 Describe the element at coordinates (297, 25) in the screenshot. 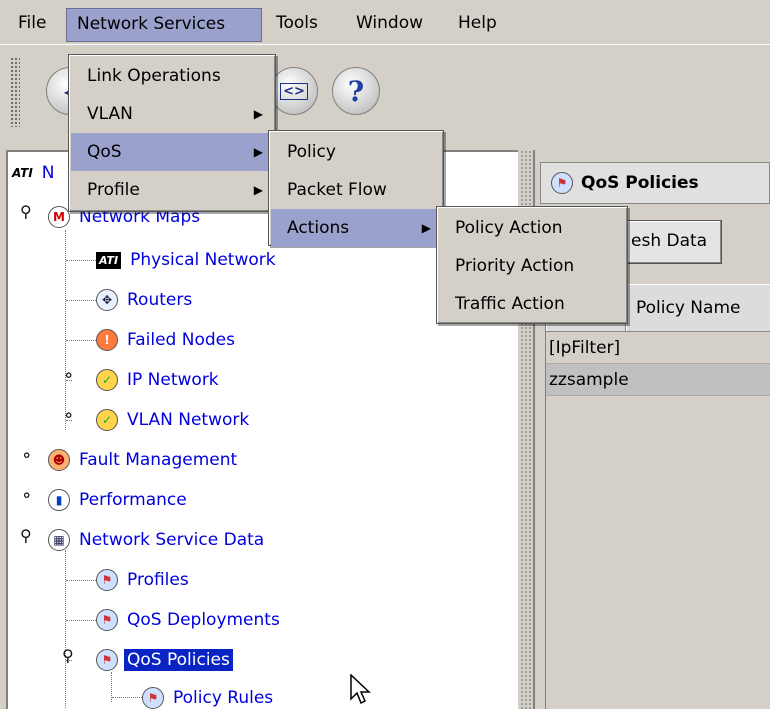

I see `menu-tools: Tools` at that location.